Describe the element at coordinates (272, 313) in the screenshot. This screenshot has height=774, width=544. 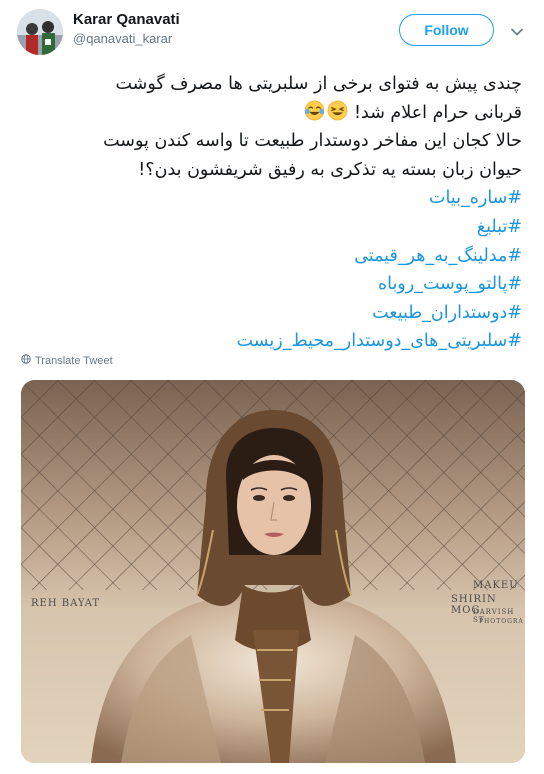
I see `hashtag-link: #دوستداران_طبیعت` at that location.